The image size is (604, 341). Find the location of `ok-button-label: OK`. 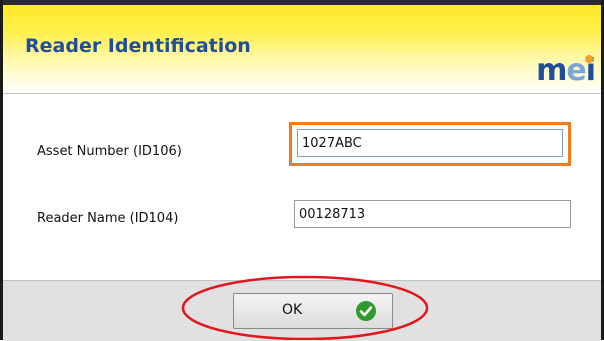

ok-button-label: OK is located at coordinates (292, 310).